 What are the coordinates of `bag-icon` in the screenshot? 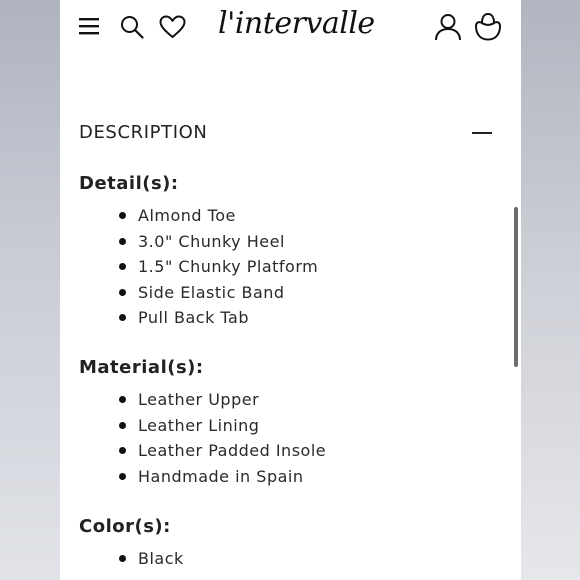 It's located at (488, 26).